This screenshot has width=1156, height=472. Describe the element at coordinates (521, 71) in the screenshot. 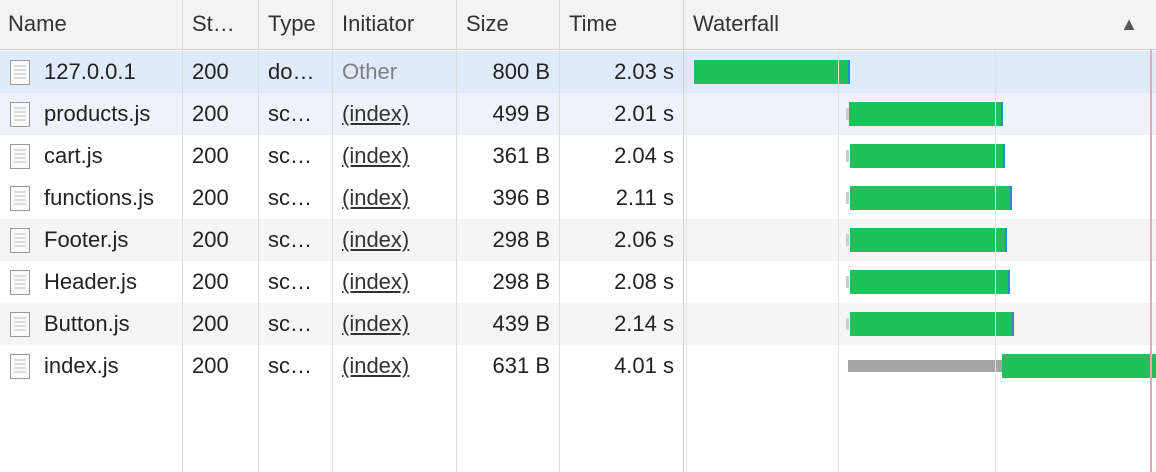

I see `request-size: 800 B` at that location.